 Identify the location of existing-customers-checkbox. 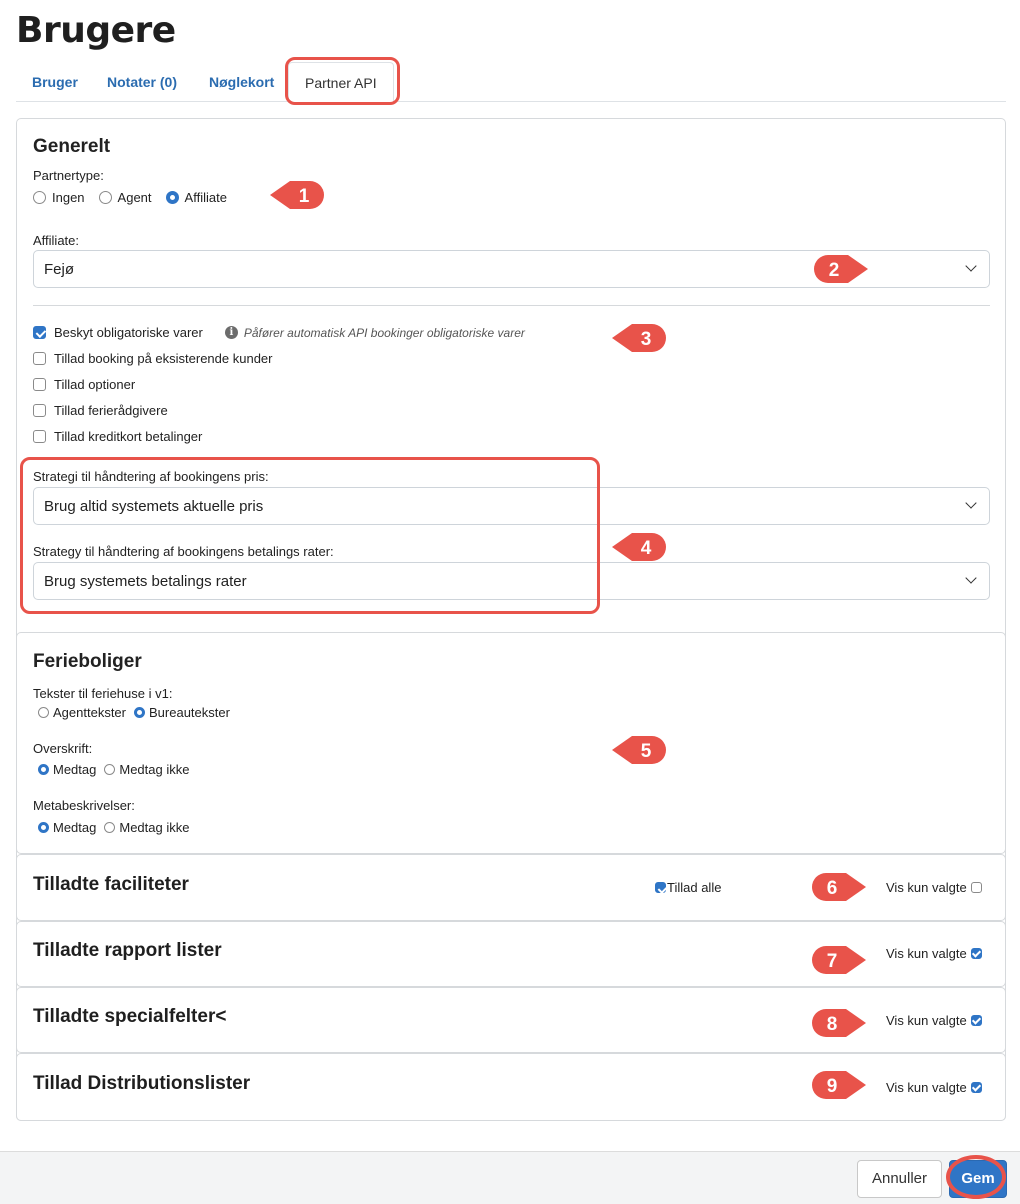
(39, 358).